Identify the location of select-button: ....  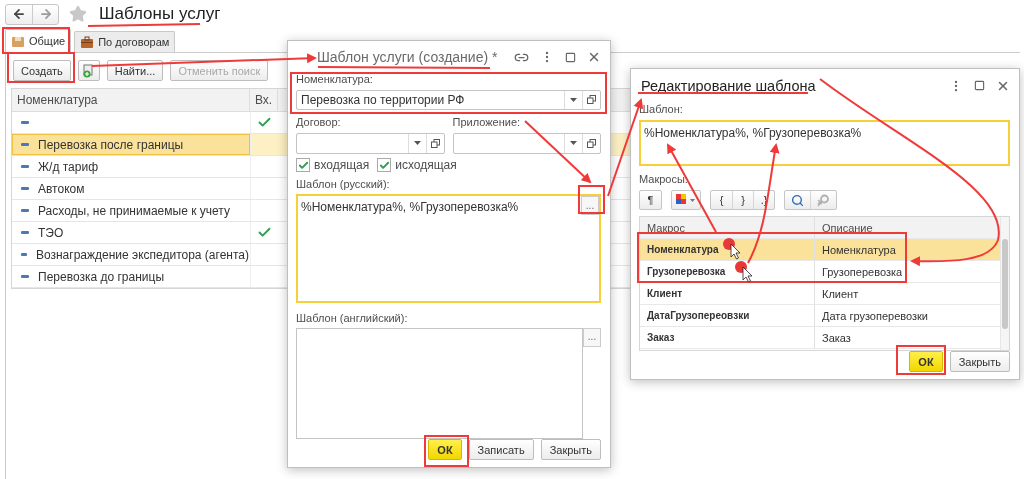
(592, 337).